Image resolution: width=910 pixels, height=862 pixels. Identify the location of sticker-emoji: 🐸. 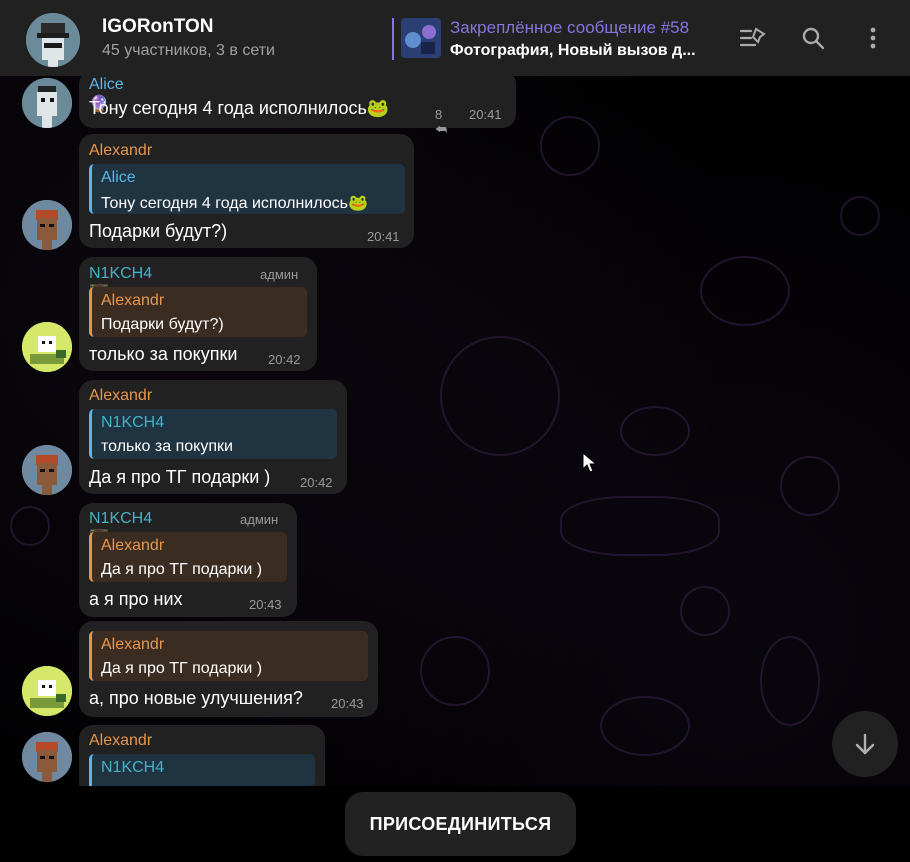
(378, 108).